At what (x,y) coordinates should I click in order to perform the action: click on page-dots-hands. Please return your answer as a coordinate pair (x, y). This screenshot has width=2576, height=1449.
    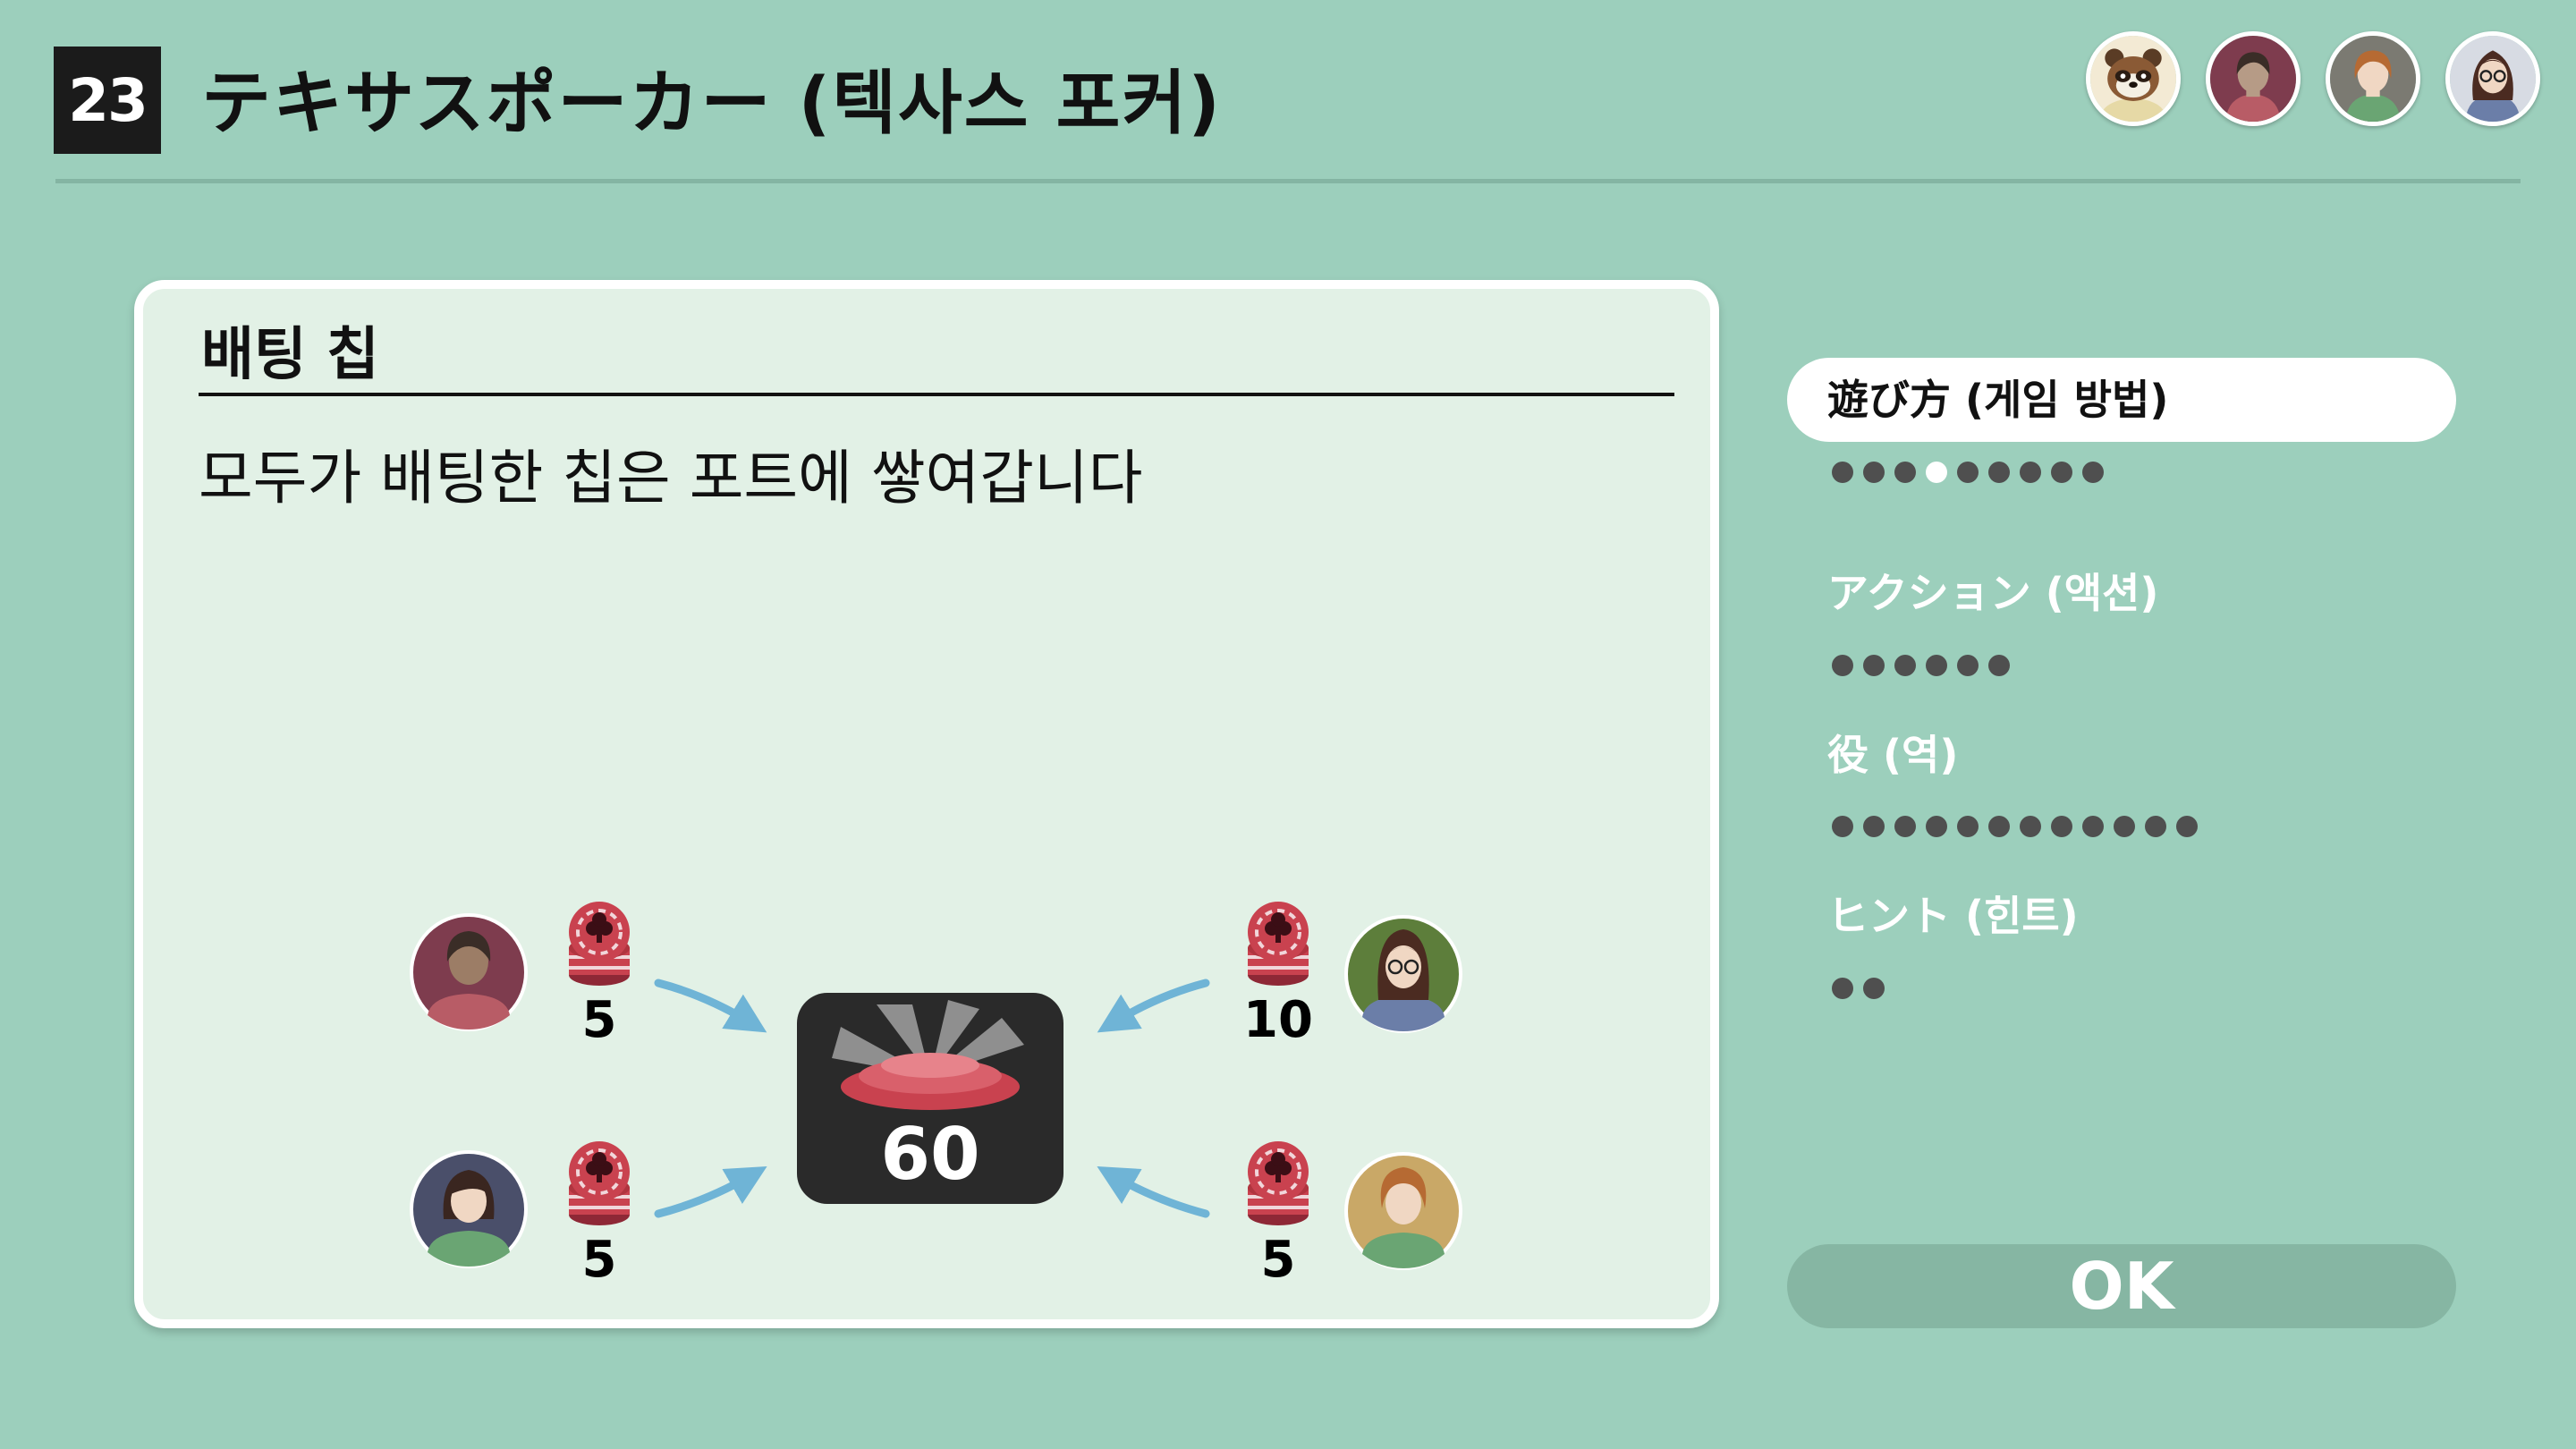
    Looking at the image, I should click on (2015, 826).